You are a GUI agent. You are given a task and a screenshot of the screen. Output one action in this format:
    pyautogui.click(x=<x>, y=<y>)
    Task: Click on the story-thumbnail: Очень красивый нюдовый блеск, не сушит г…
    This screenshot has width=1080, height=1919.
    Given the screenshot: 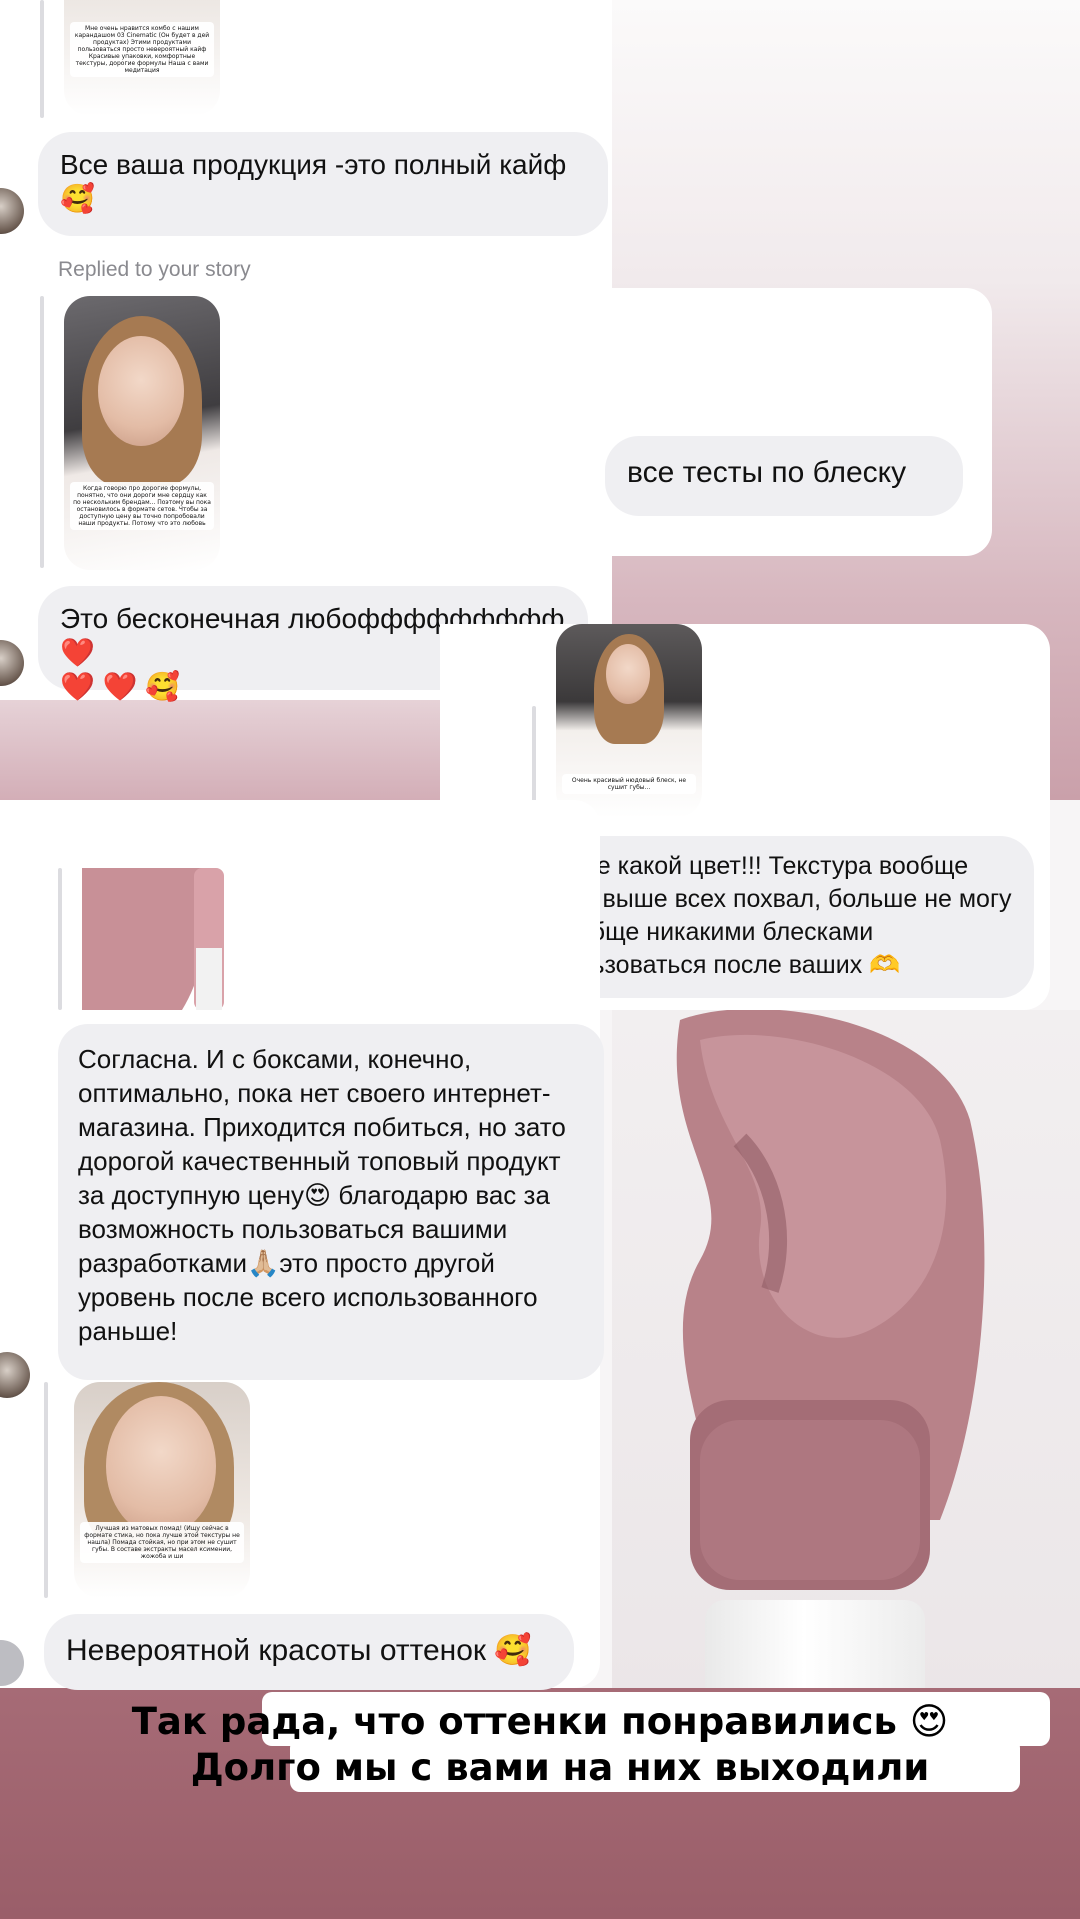 What is the action you would take?
    pyautogui.click(x=629, y=721)
    